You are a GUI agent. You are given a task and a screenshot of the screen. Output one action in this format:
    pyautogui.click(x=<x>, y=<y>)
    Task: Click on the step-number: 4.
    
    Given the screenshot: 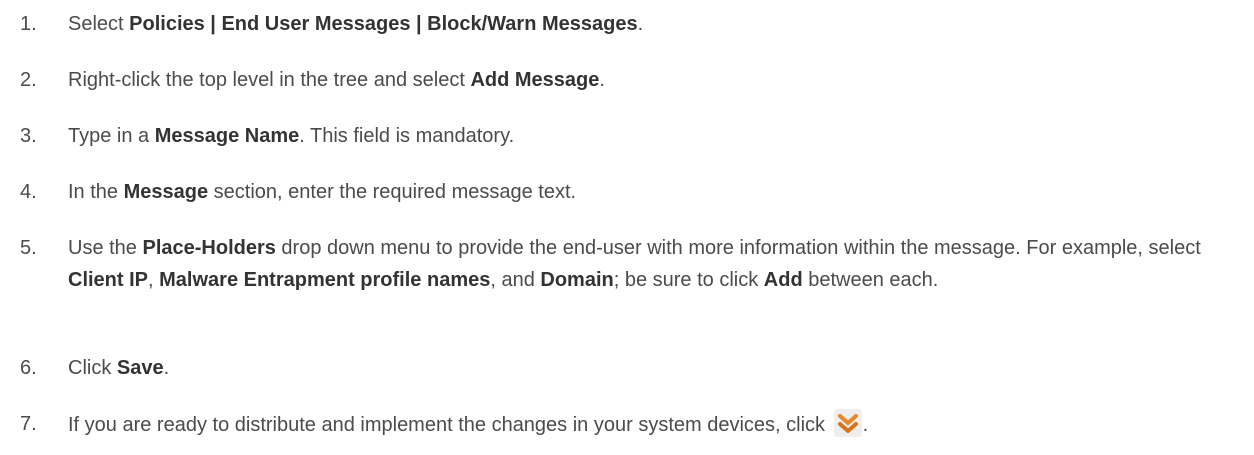 What is the action you would take?
    pyautogui.click(x=28, y=192)
    